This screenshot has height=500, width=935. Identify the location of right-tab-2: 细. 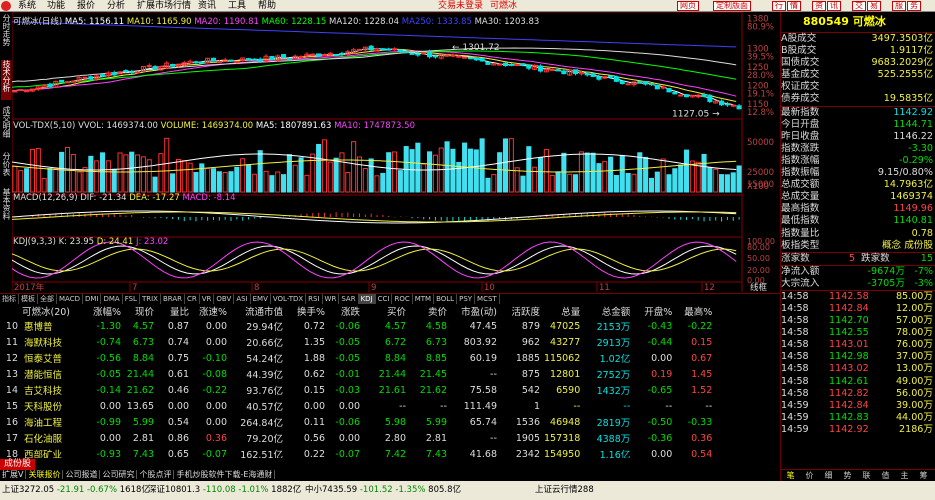
(828, 475).